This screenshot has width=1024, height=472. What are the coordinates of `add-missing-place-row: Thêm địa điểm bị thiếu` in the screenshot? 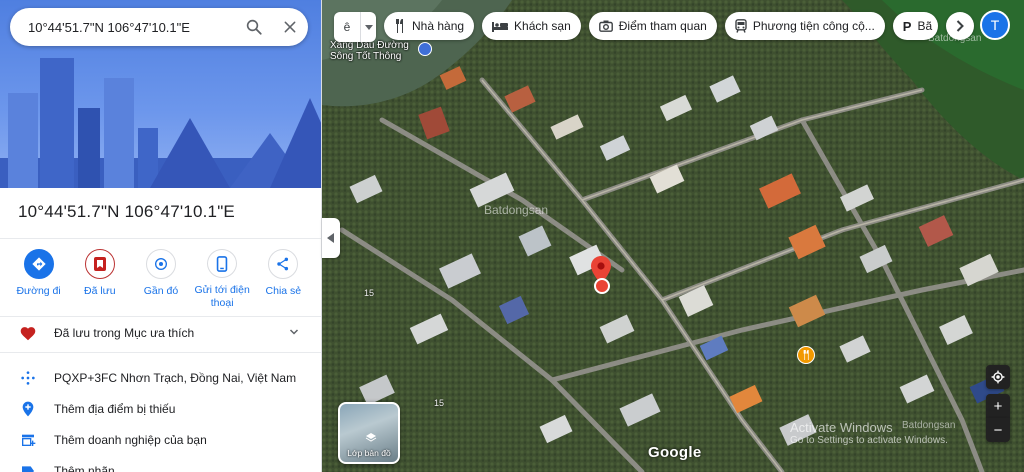 It's located at (160, 409).